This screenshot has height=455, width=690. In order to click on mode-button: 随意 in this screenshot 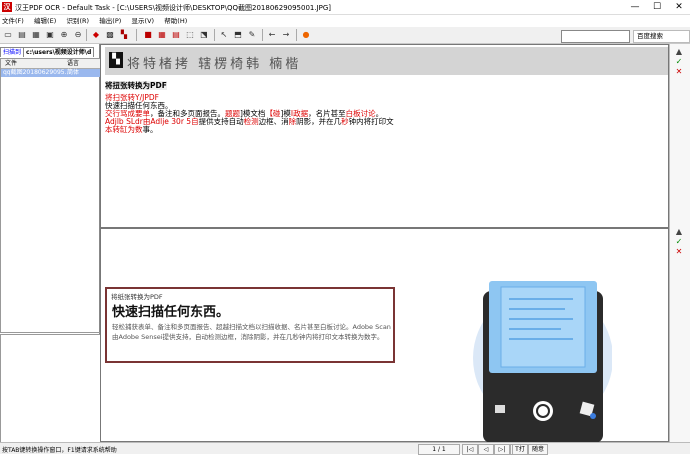, I will do `click(538, 449)`.